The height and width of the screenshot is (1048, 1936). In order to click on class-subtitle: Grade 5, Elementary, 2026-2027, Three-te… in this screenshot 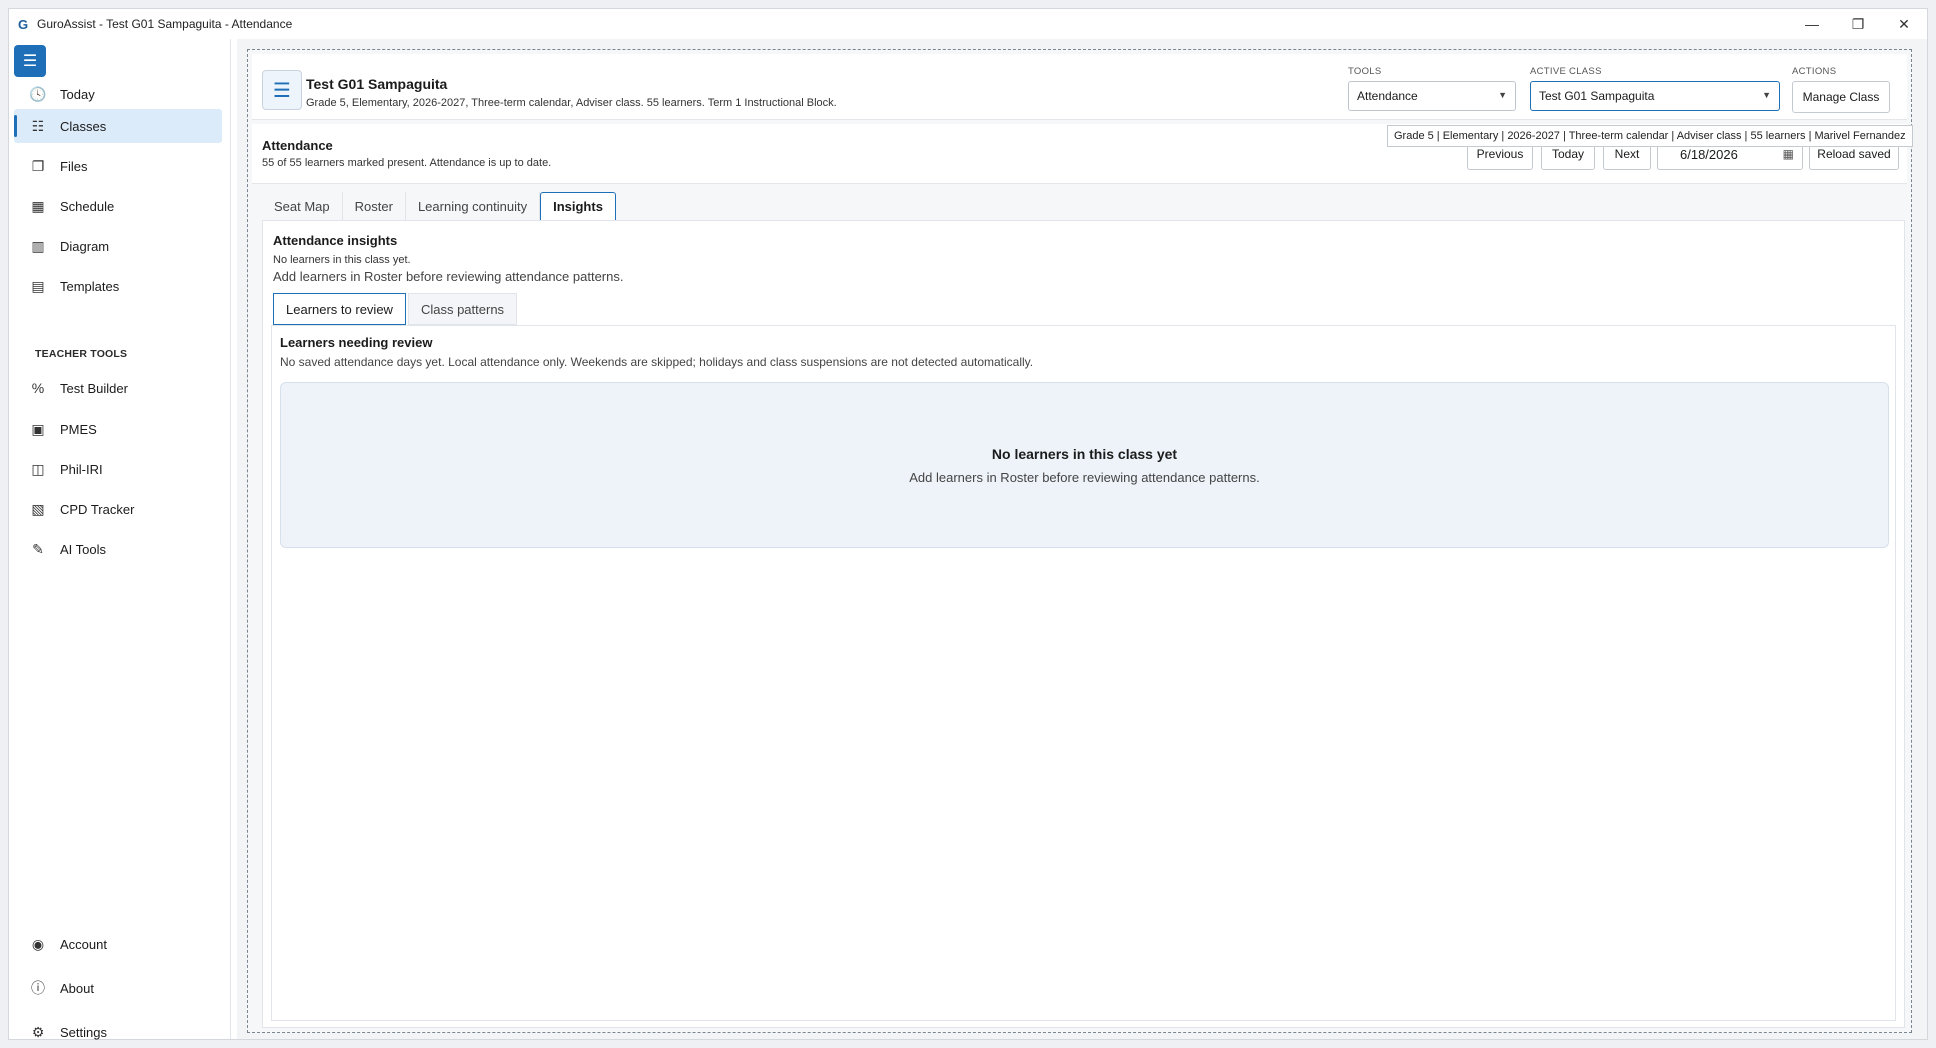, I will do `click(571, 103)`.